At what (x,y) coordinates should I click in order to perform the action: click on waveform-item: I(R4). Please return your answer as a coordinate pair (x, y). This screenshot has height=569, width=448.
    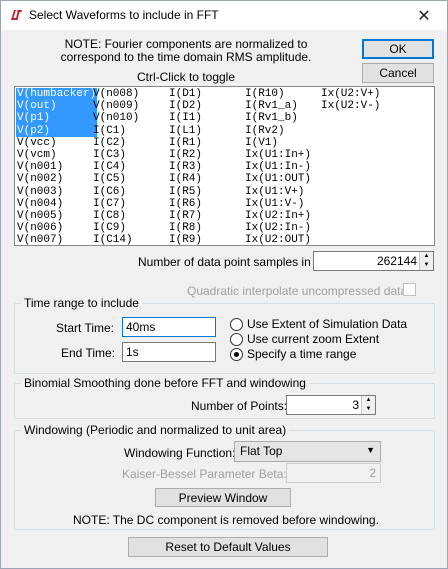
    Looking at the image, I should click on (185, 179).